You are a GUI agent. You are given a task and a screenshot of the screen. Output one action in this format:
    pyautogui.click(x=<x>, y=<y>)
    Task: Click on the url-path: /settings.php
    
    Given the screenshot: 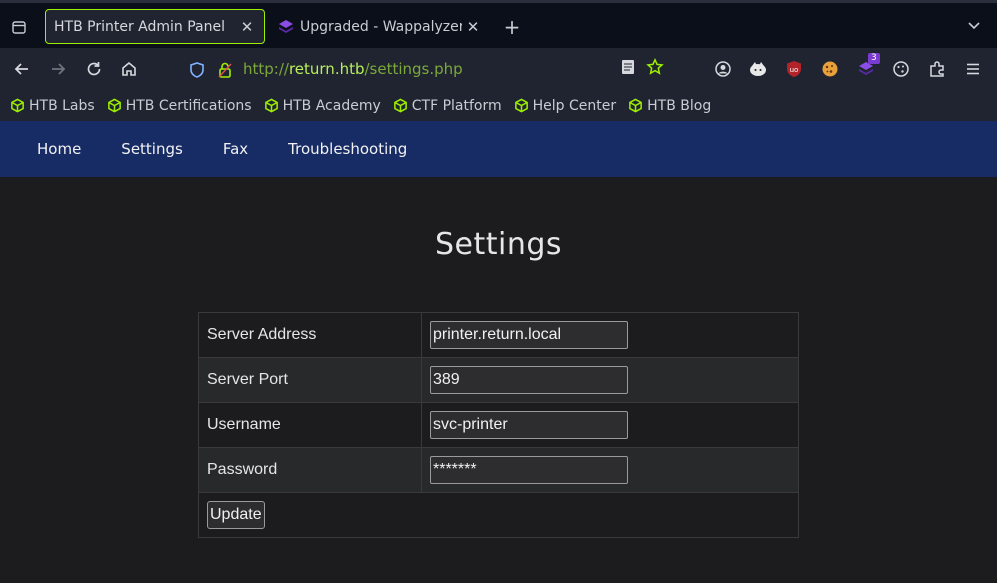 What is the action you would take?
    pyautogui.click(x=413, y=69)
    